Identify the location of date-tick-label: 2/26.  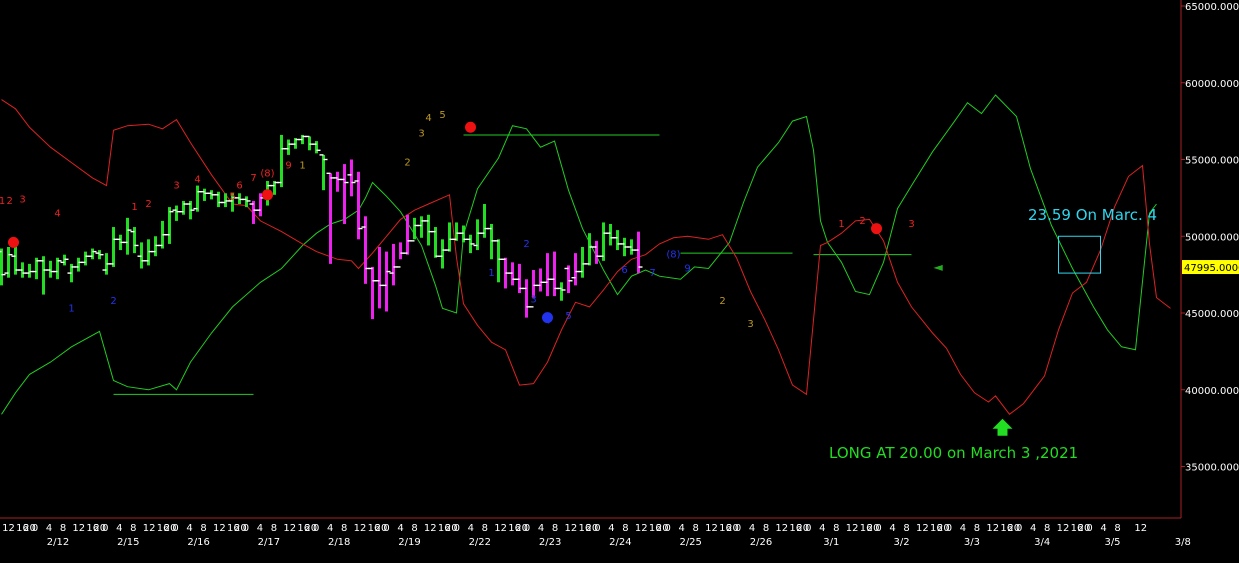
(761, 542).